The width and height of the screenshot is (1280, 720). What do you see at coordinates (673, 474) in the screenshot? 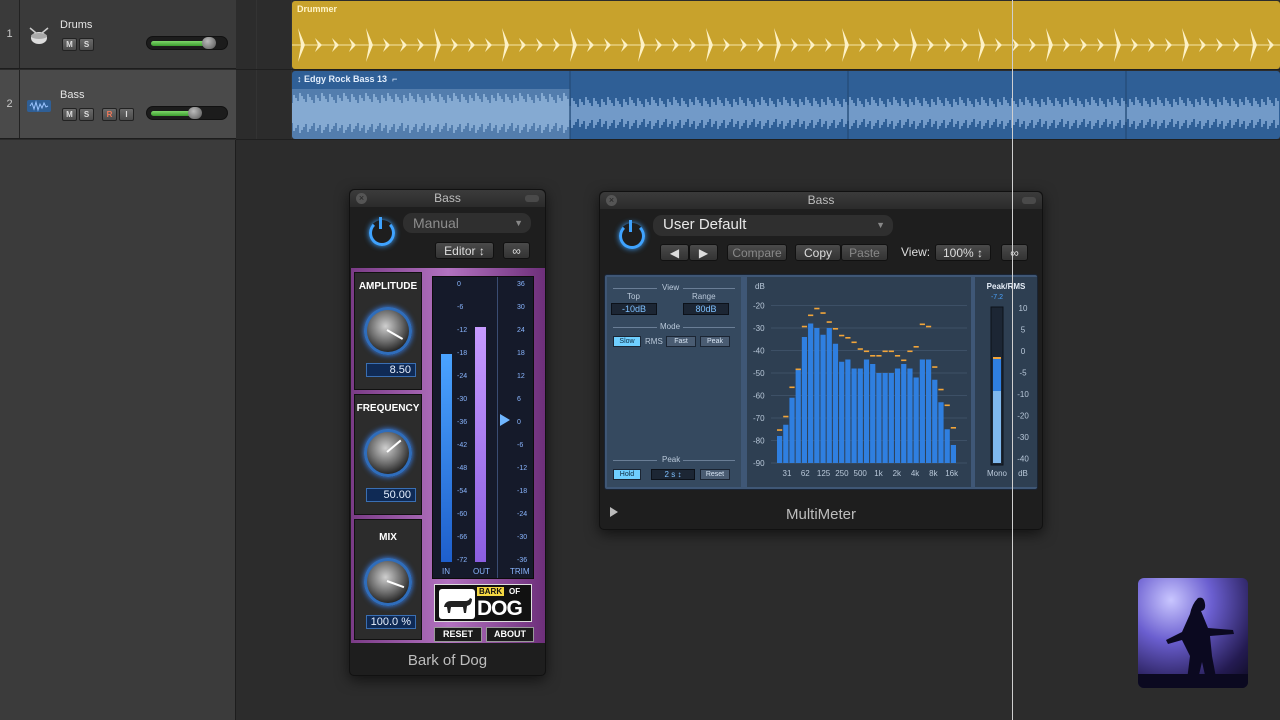
I see `hold-time-dropdown: 2 s ↕` at bounding box center [673, 474].